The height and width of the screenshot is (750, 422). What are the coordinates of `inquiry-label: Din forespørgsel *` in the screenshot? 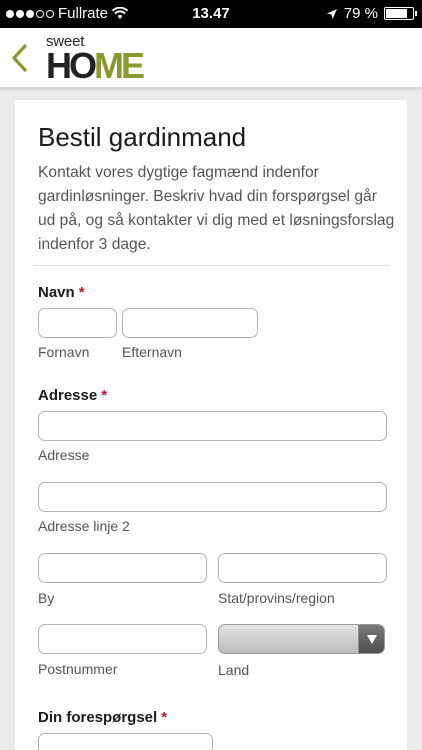 It's located at (103, 717).